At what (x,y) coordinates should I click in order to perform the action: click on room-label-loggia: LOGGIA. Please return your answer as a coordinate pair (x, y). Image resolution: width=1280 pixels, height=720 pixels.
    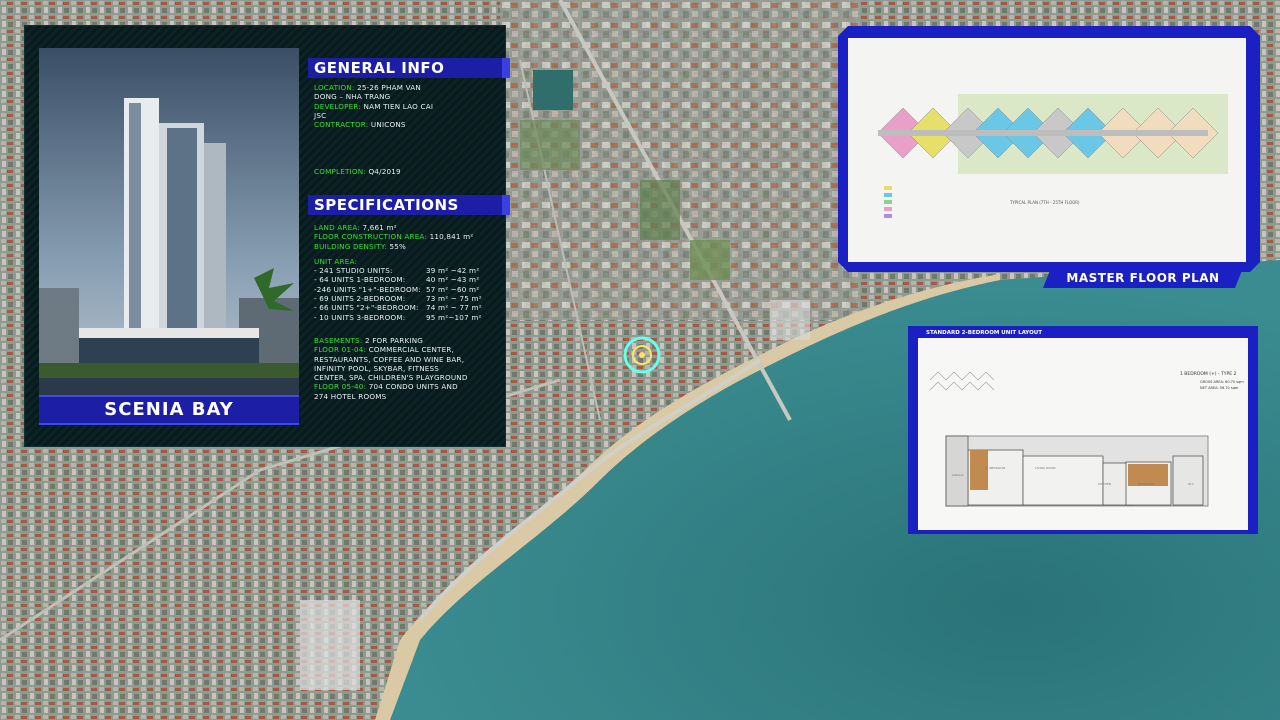
    Looking at the image, I should click on (958, 475).